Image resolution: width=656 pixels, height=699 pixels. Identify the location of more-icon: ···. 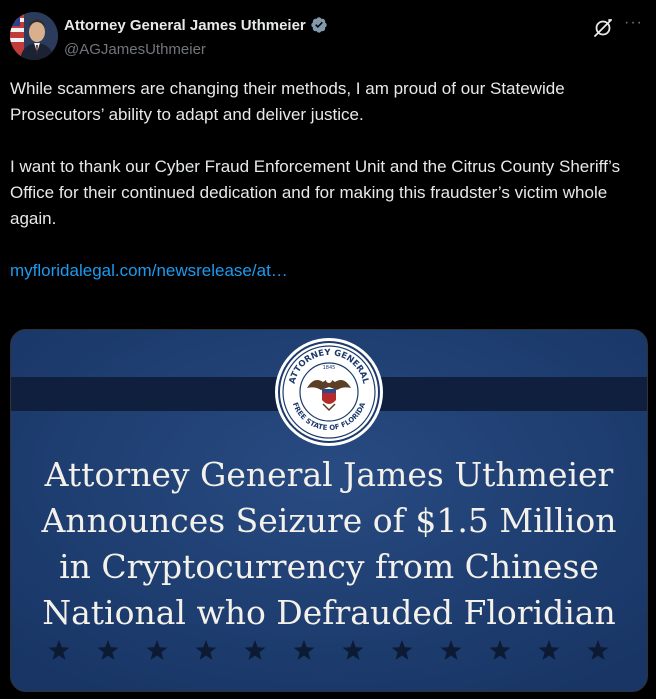
(633, 23).